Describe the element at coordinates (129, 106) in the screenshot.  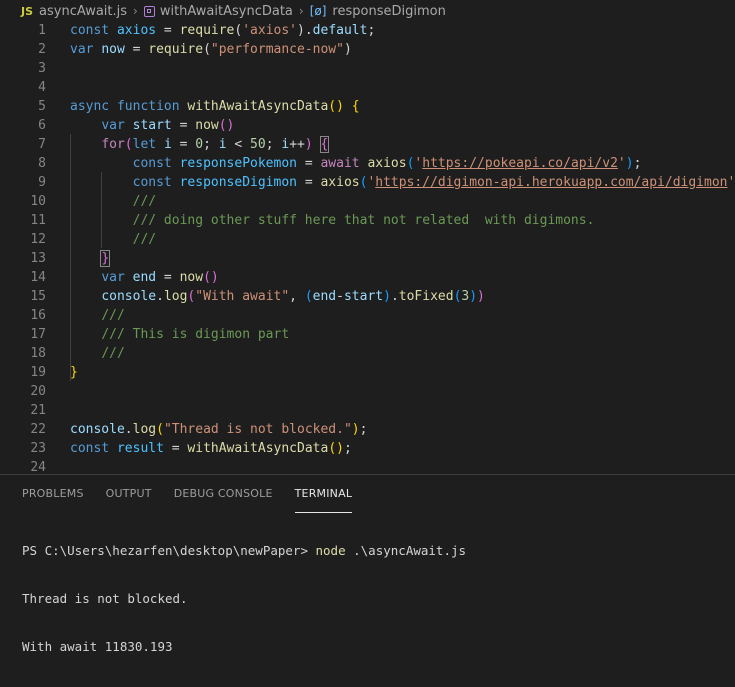
I see `code-token: async function` at that location.